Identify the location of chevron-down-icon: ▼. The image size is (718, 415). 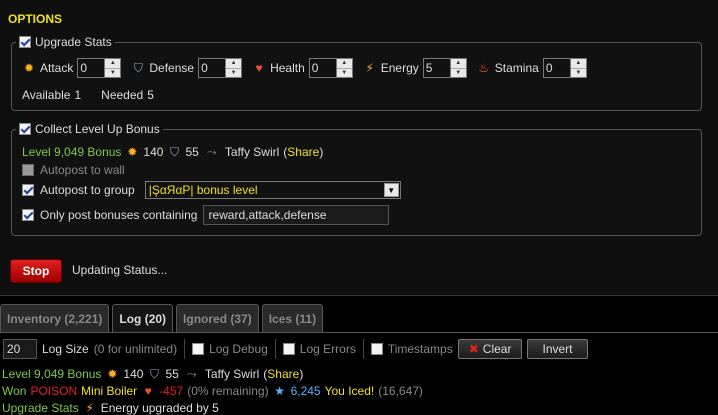
(391, 190).